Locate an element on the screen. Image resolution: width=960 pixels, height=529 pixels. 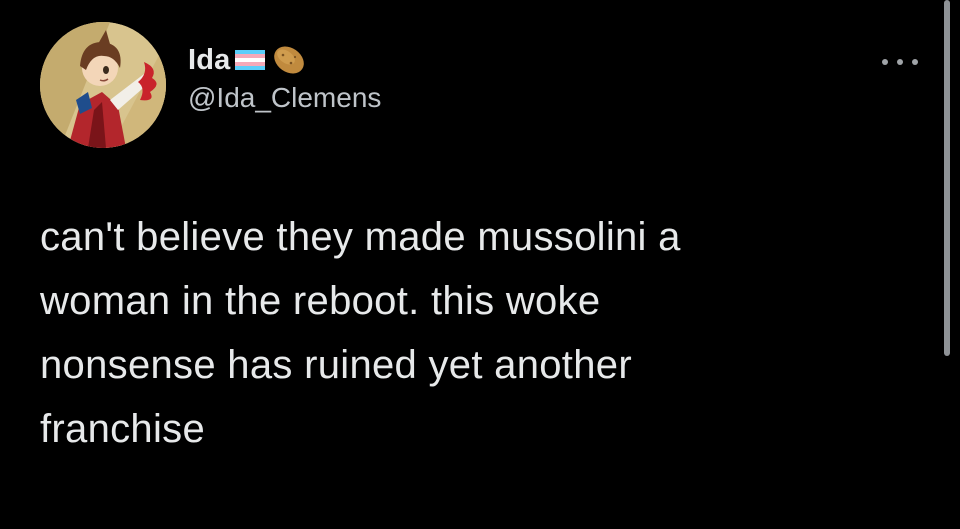
transgender-flag-emoji is located at coordinates (249, 60).